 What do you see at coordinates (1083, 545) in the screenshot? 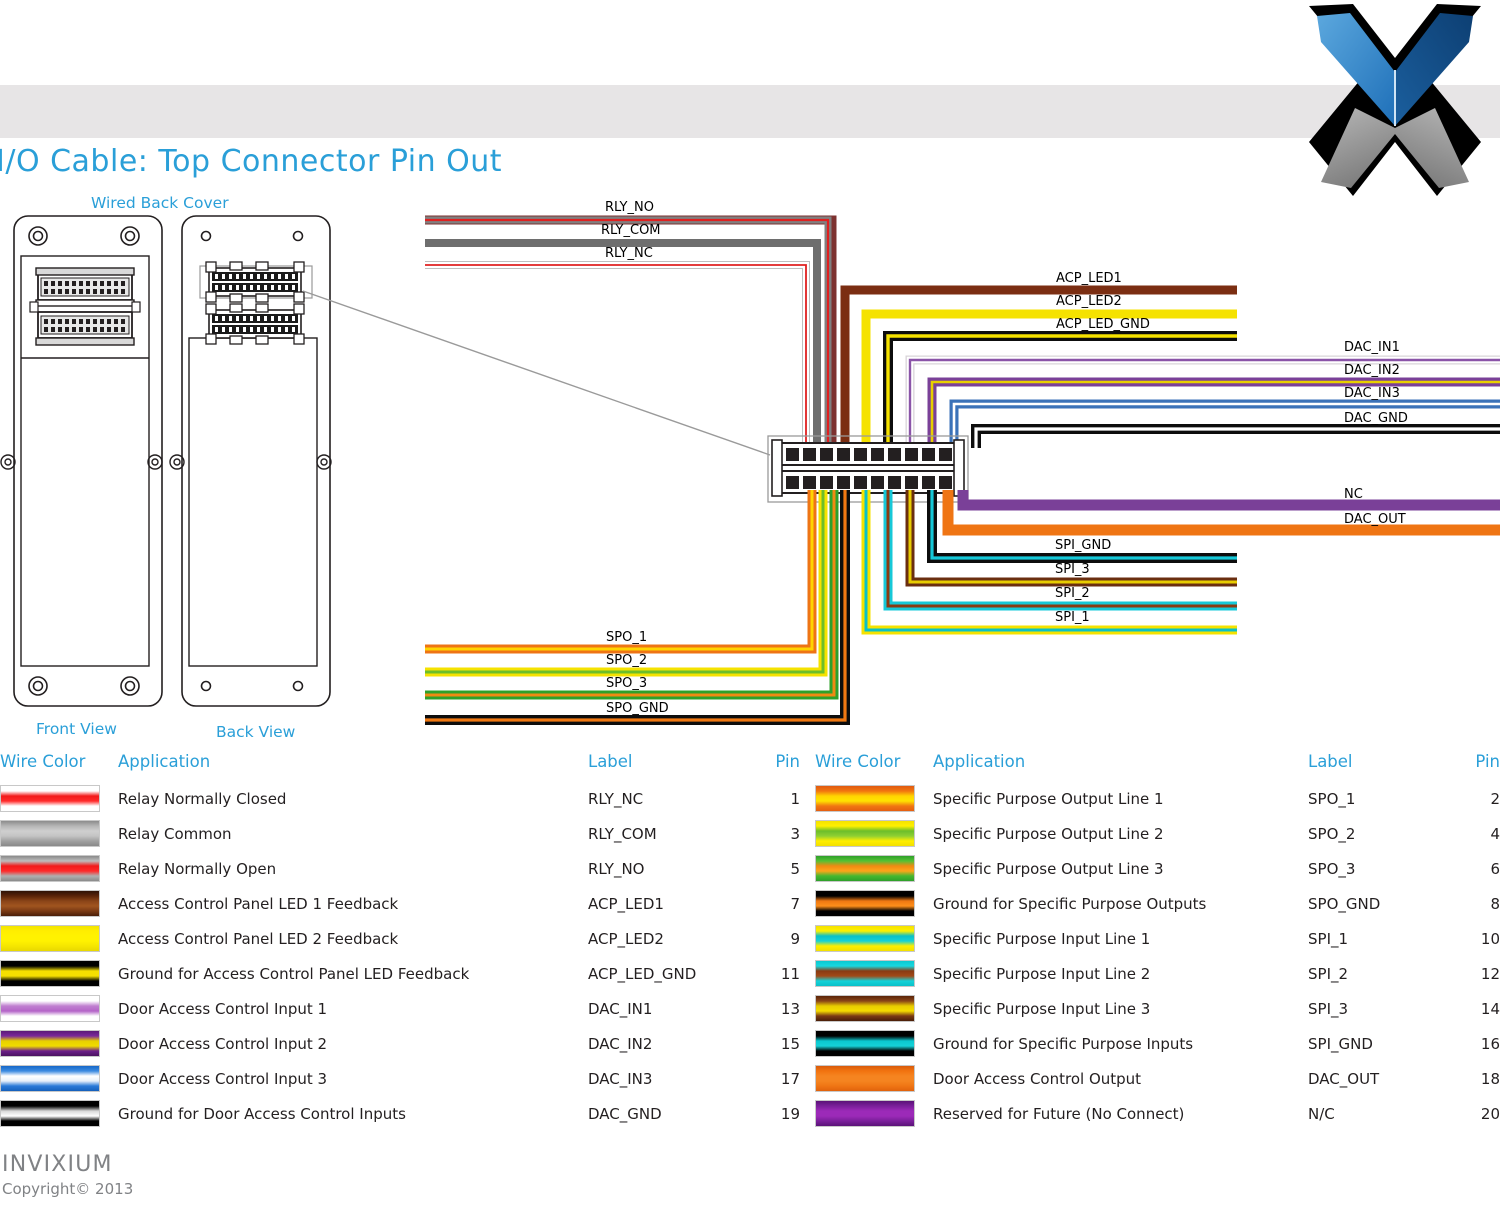
I see `wire-label-spi-gnd: SPI_GND` at bounding box center [1083, 545].